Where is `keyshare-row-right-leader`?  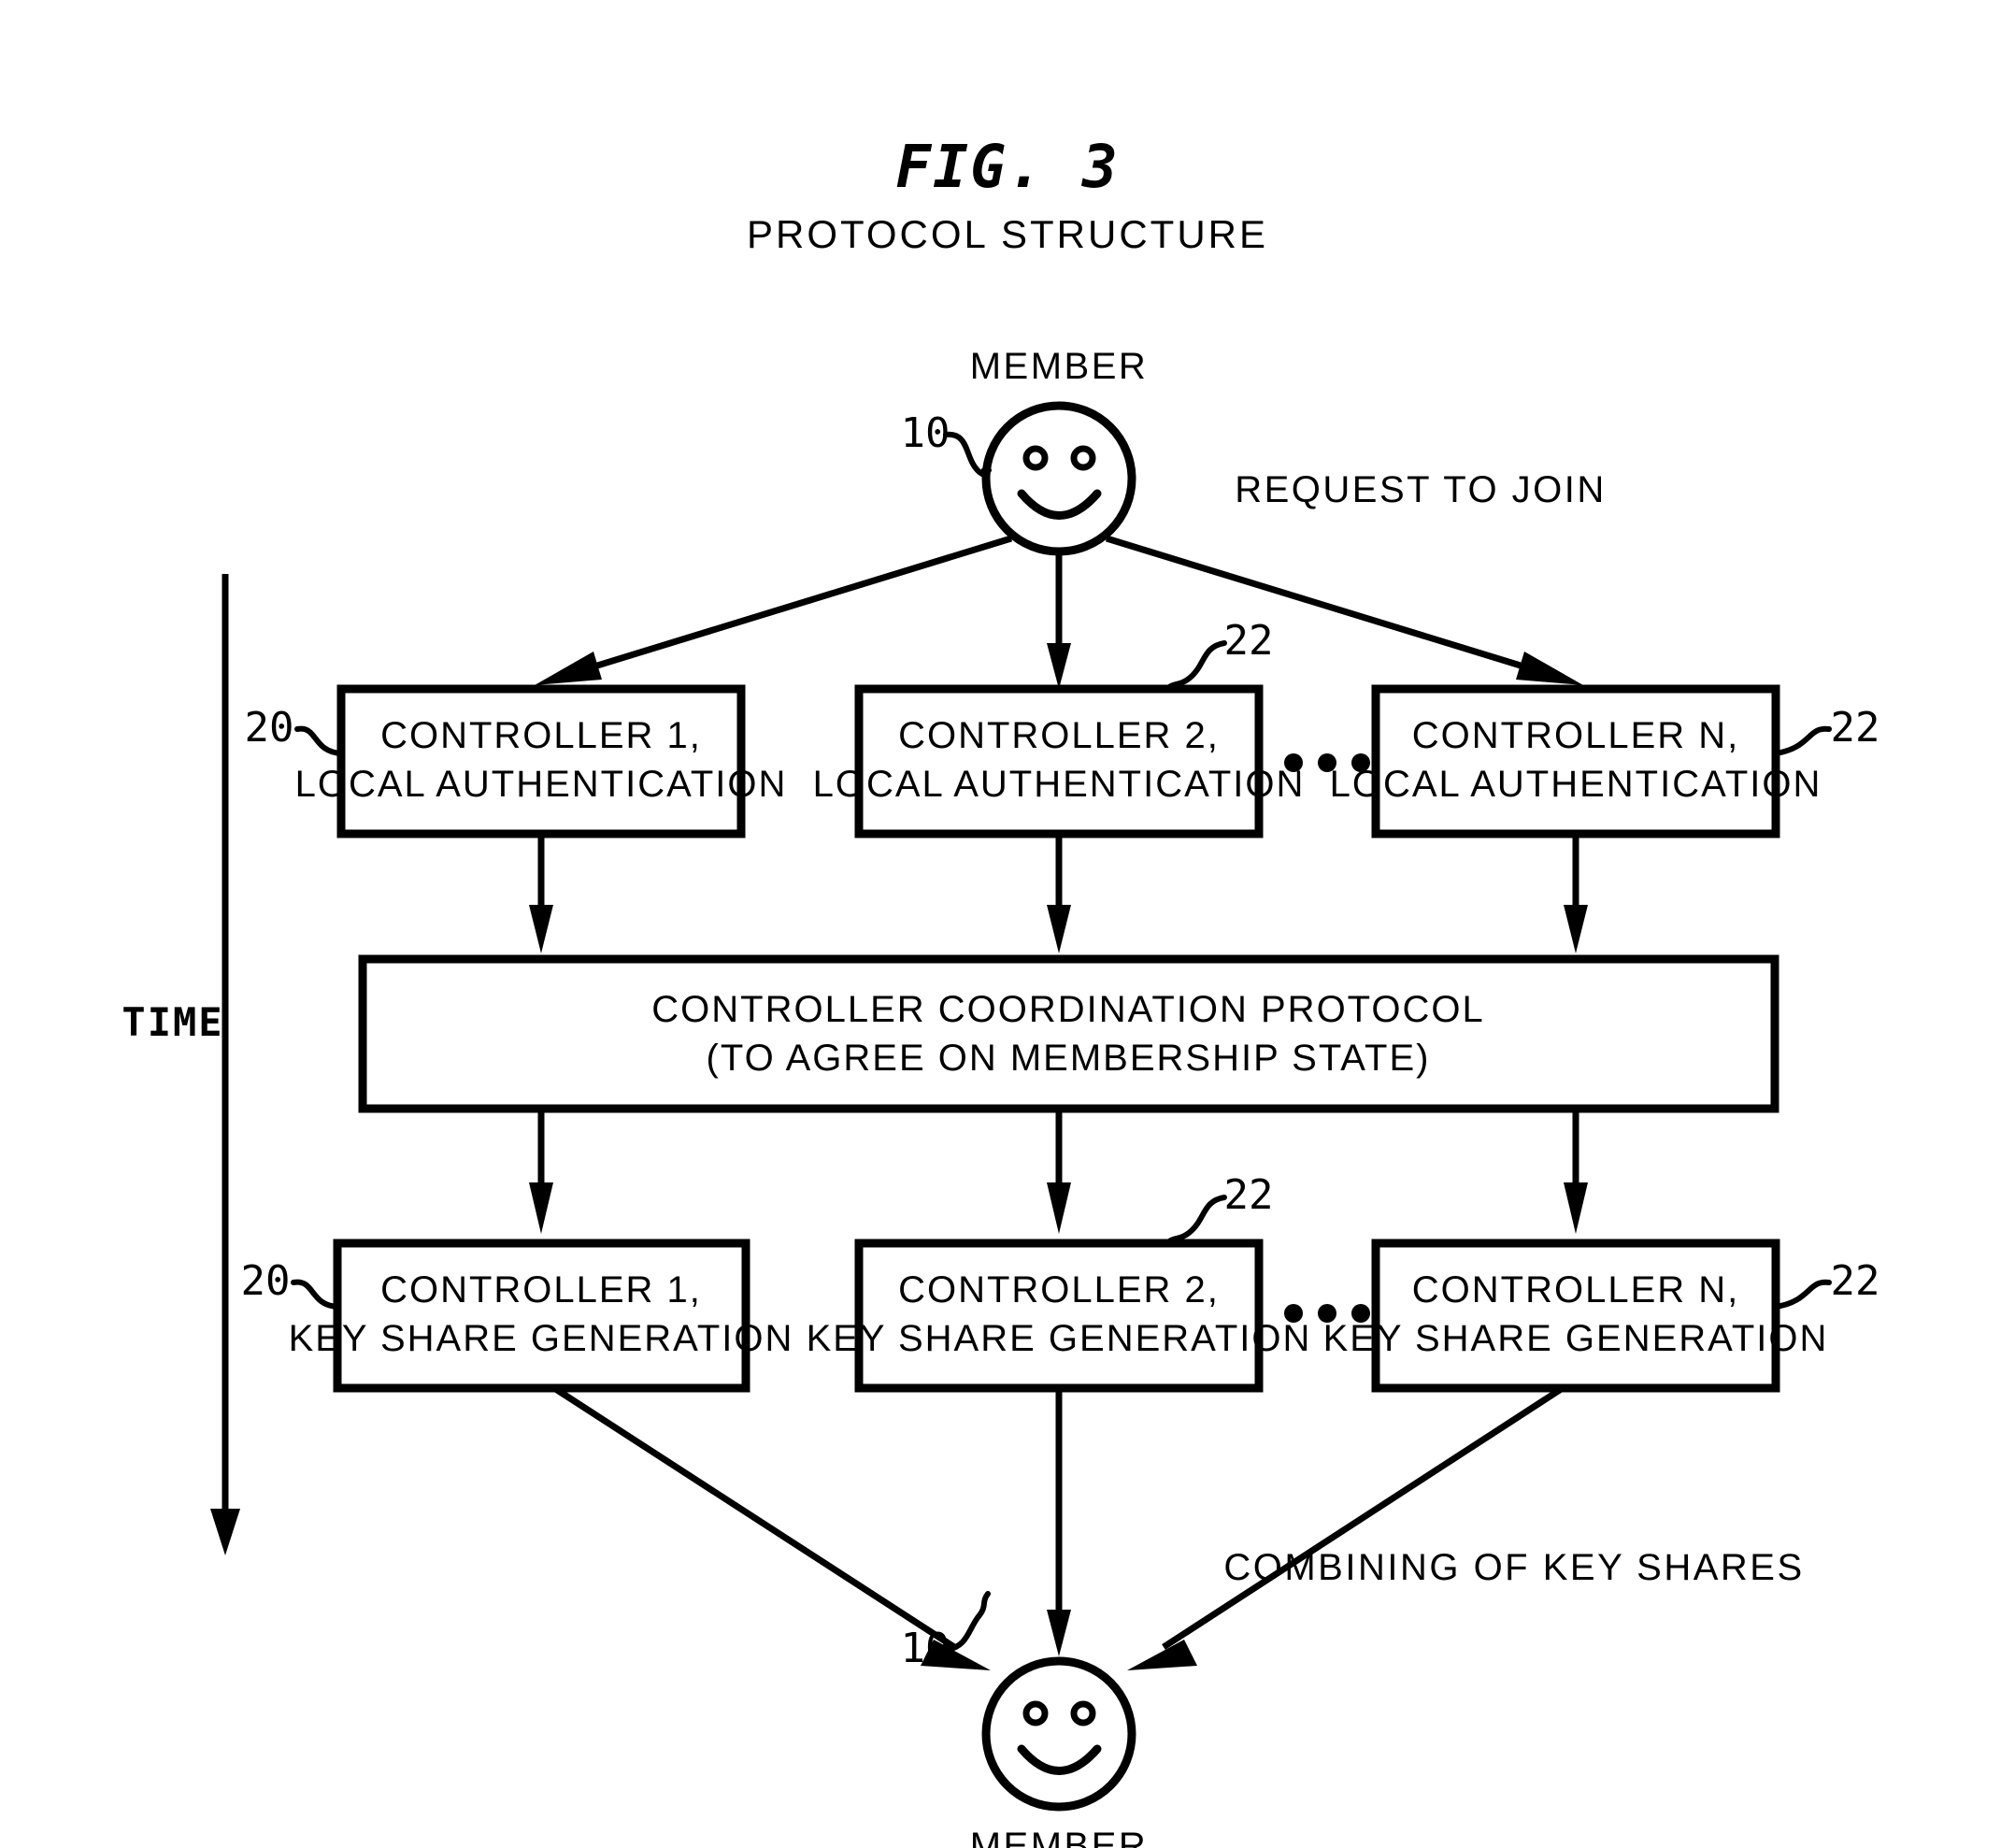
keyshare-row-right-leader is located at coordinates (1802, 1294).